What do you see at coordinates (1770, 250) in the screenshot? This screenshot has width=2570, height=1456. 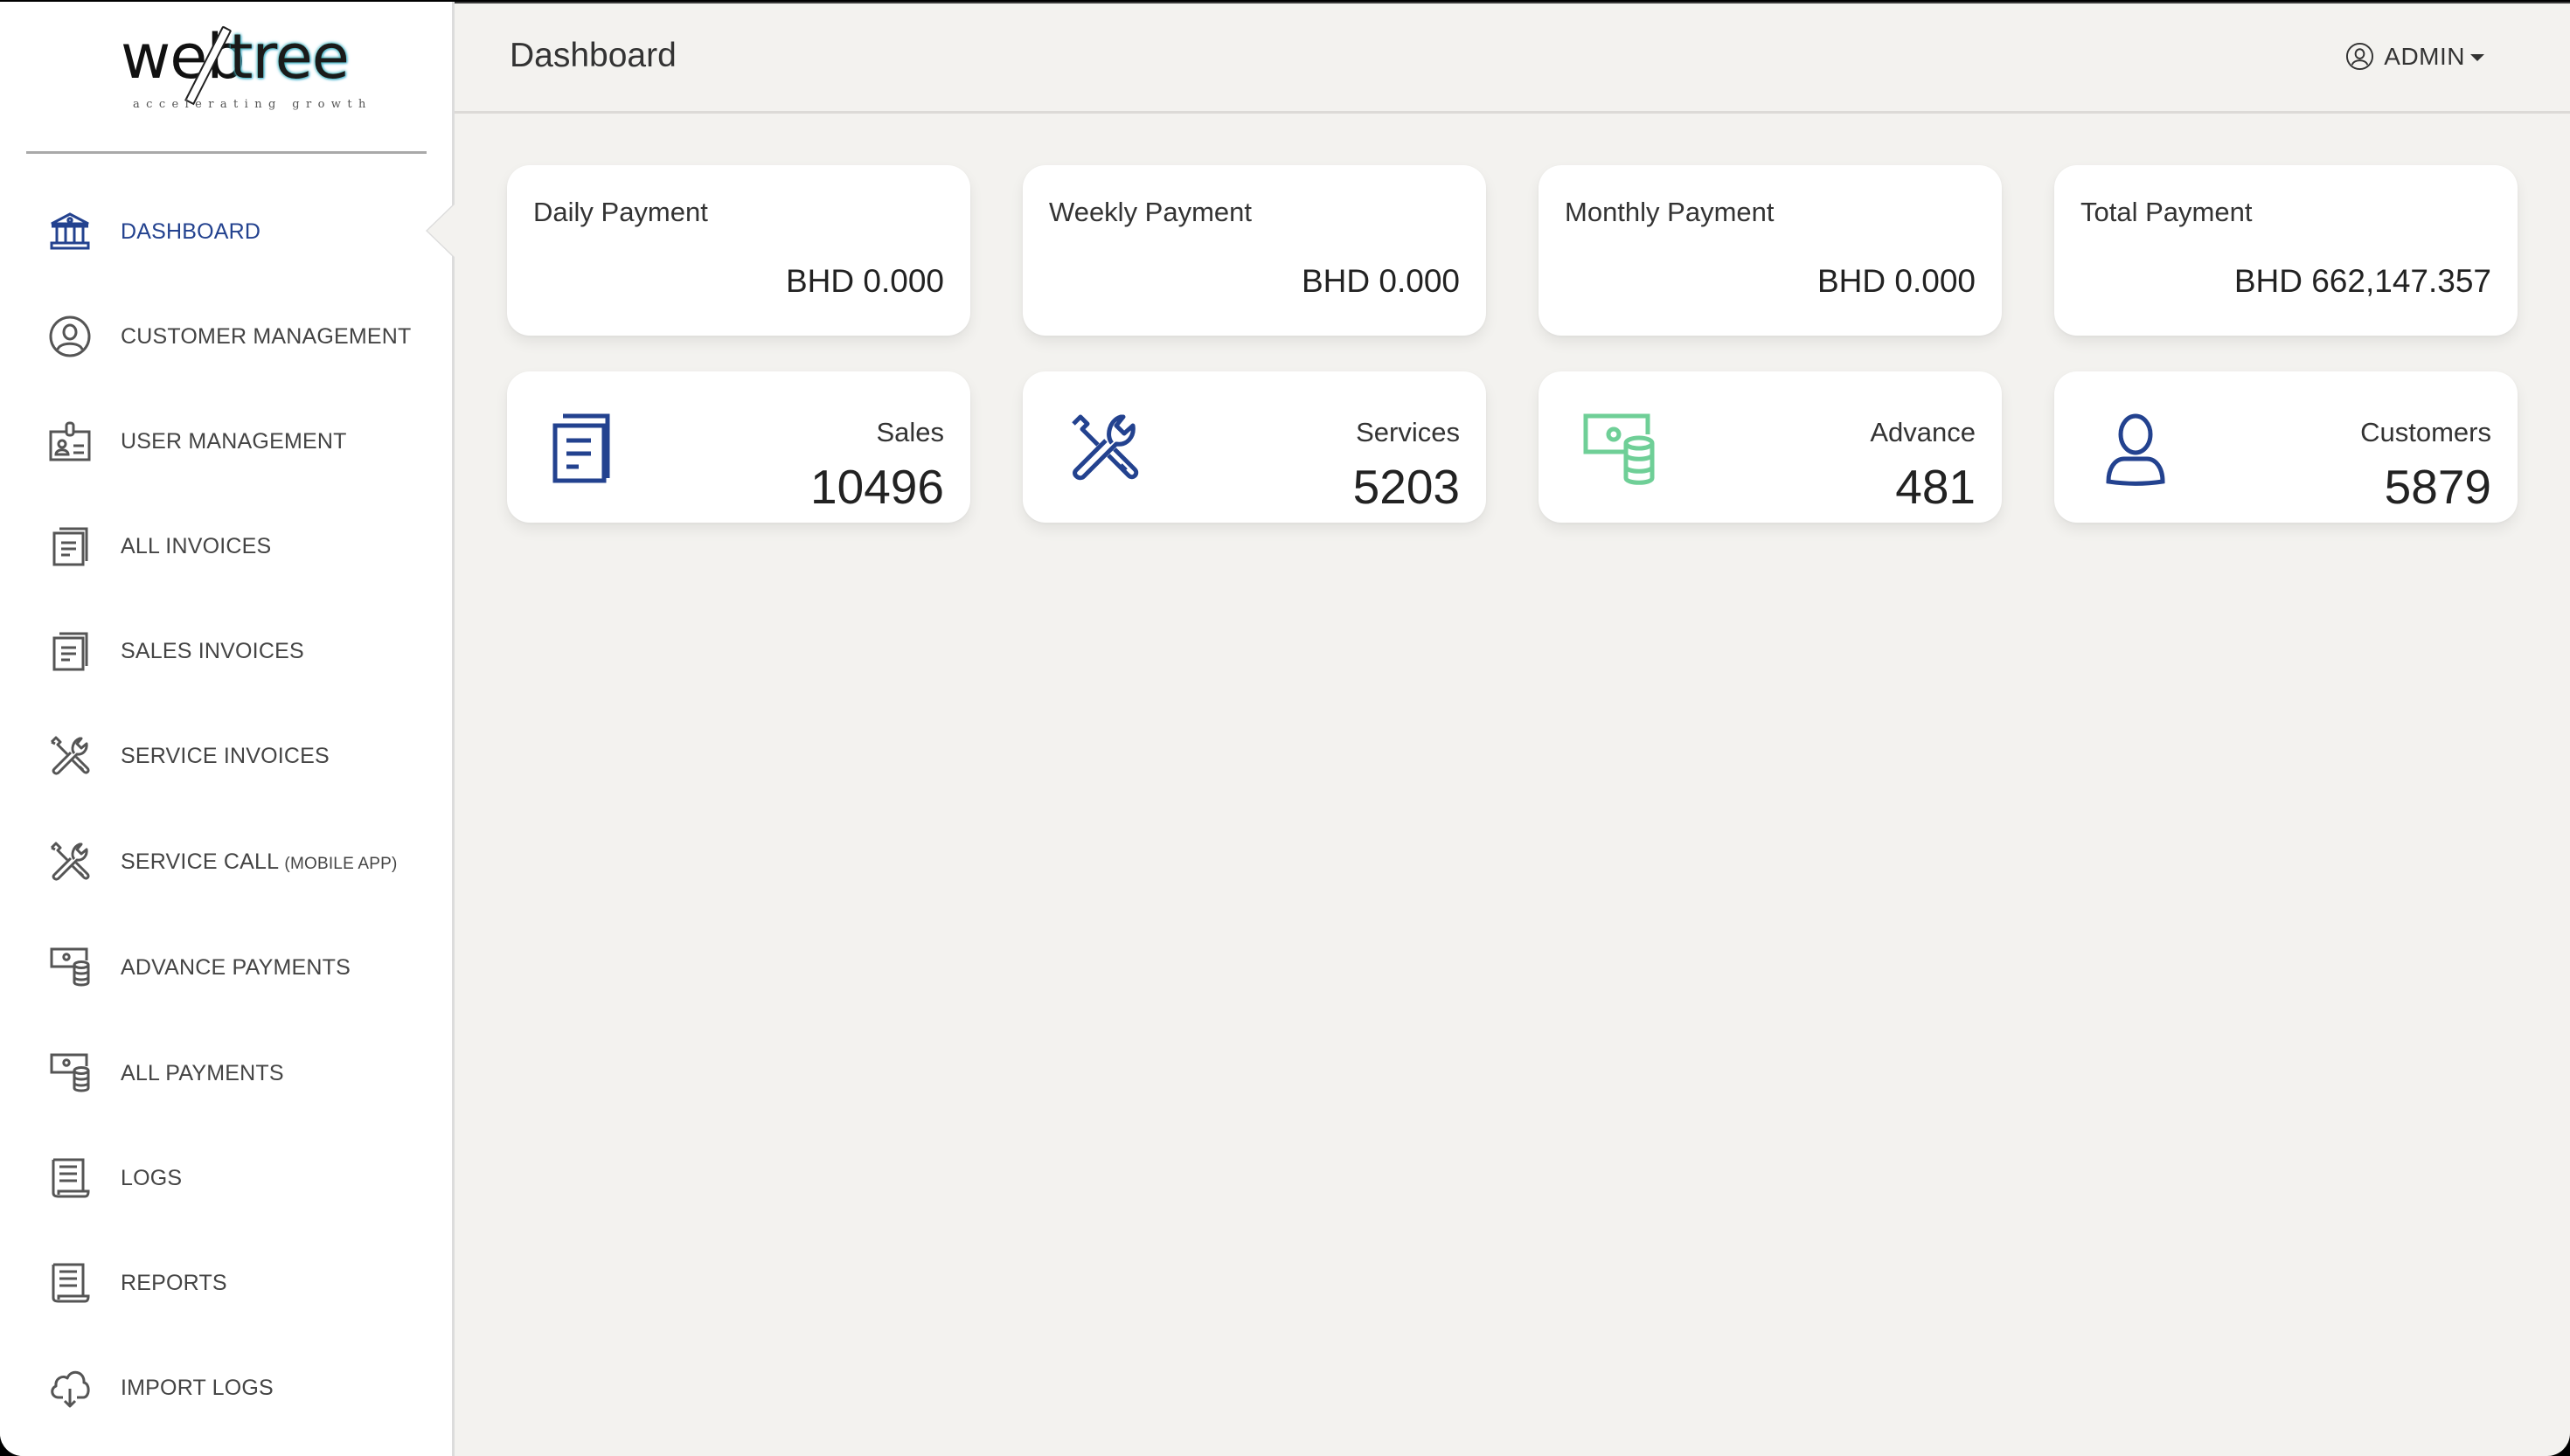 I see `monthly-payment-card: Monthly Payment BHD 0.000` at bounding box center [1770, 250].